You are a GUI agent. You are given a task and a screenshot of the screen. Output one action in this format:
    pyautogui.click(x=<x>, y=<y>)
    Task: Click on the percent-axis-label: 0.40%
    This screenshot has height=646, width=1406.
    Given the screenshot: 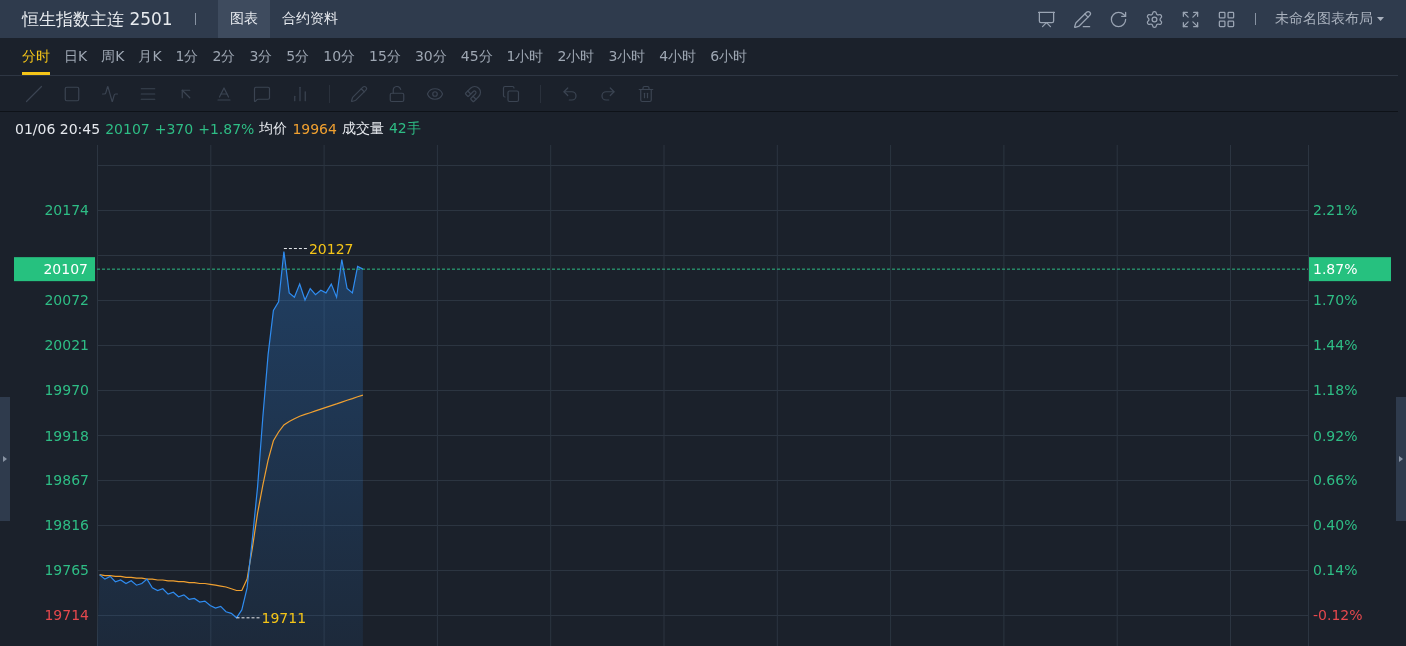 What is the action you would take?
    pyautogui.click(x=1335, y=525)
    